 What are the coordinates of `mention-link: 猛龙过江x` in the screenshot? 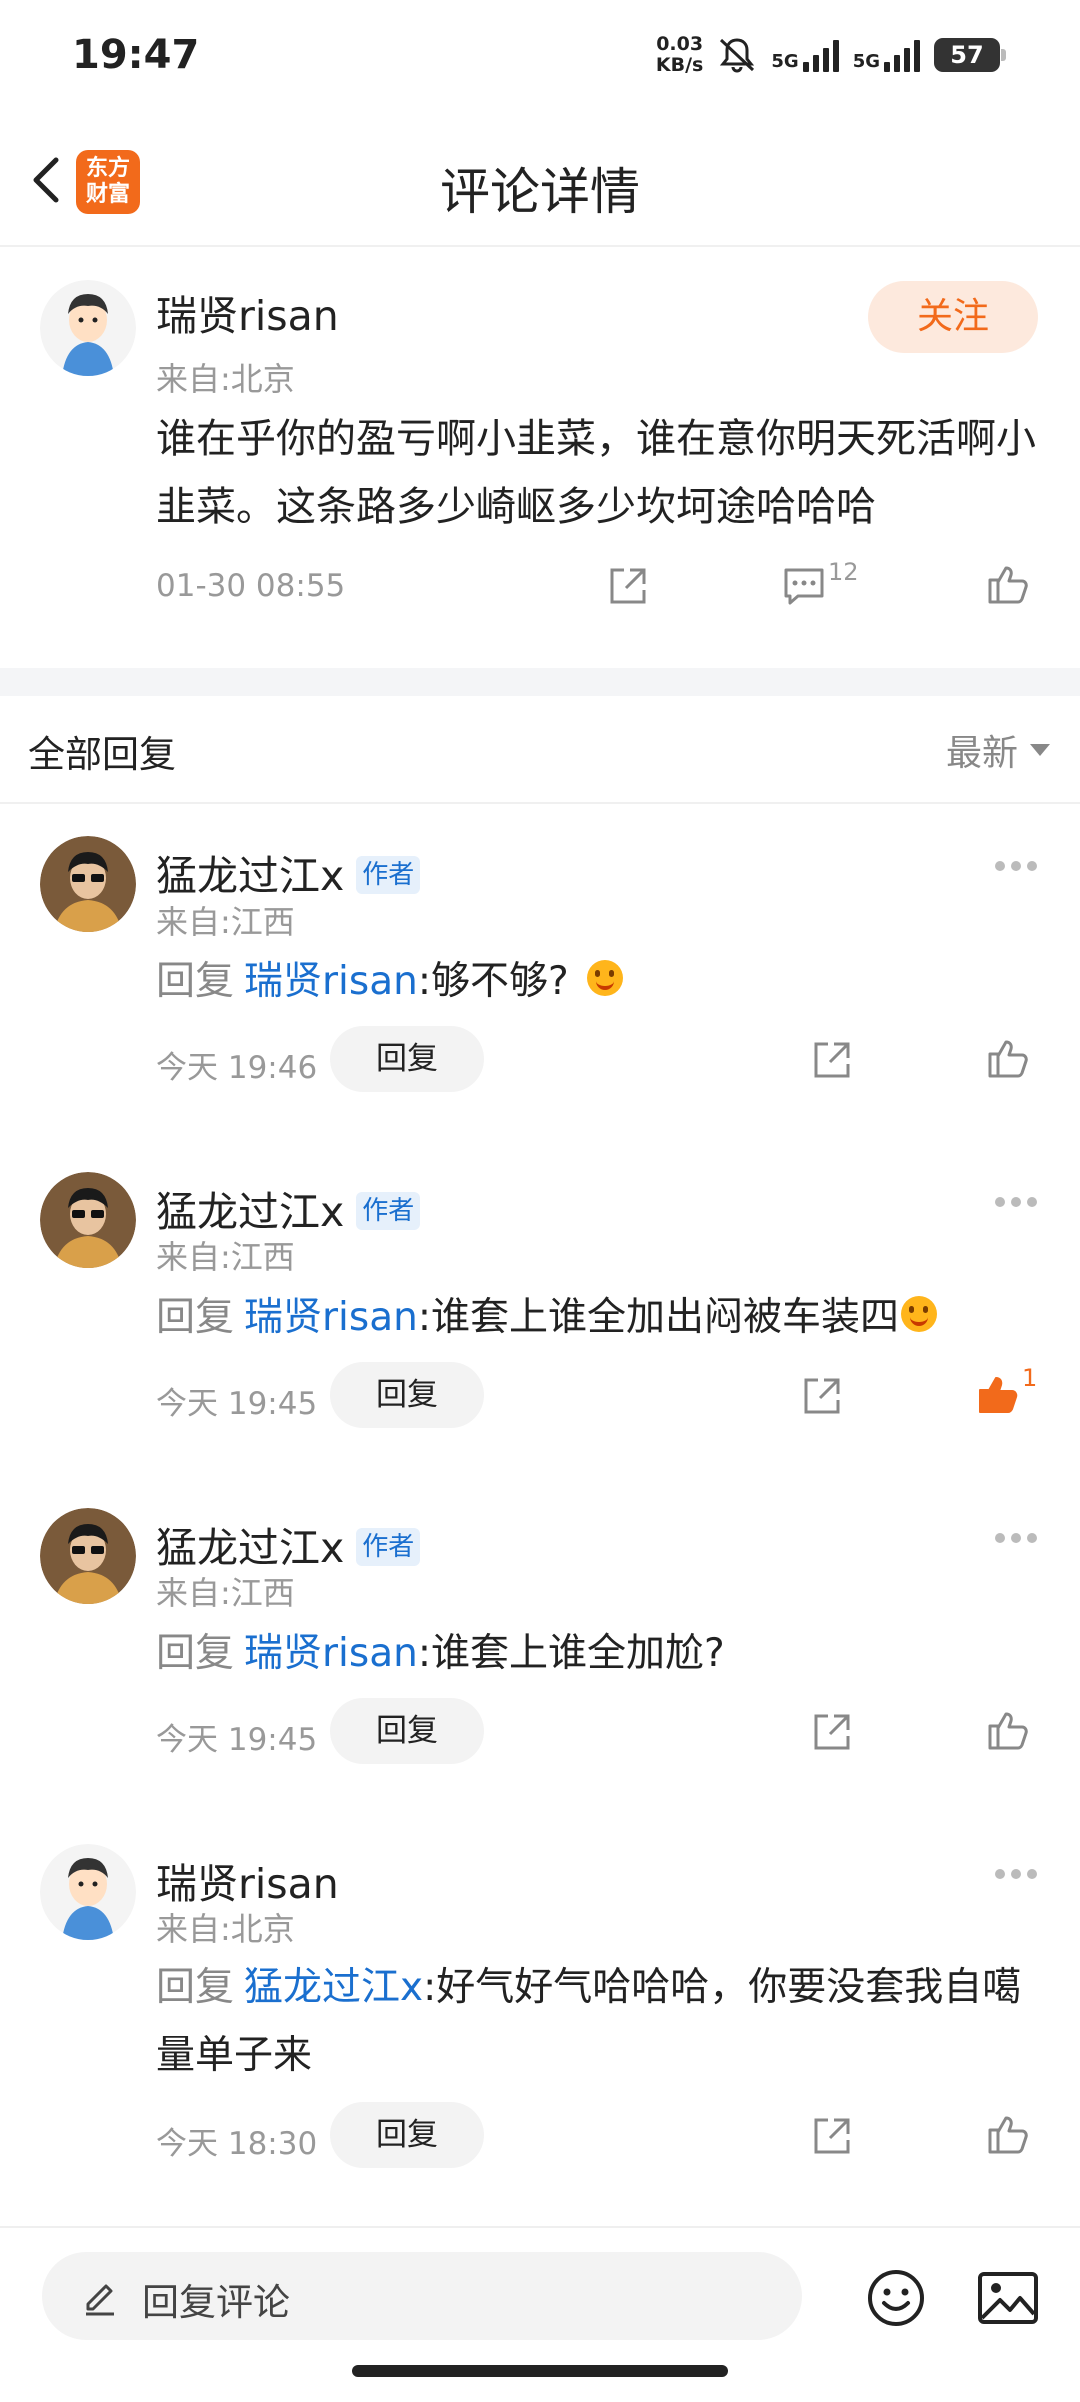 It's located at (333, 1987).